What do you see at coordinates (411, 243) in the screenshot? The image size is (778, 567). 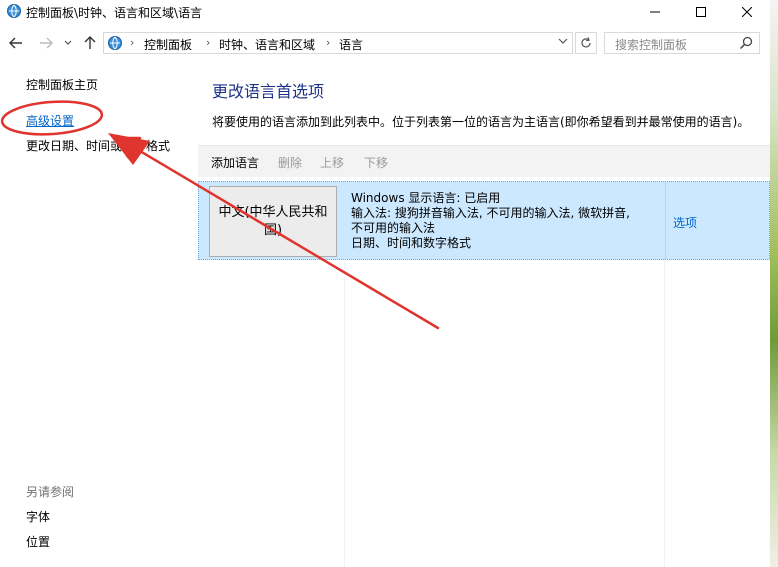 I see `date-time-format: 日期、时间和数字格式` at bounding box center [411, 243].